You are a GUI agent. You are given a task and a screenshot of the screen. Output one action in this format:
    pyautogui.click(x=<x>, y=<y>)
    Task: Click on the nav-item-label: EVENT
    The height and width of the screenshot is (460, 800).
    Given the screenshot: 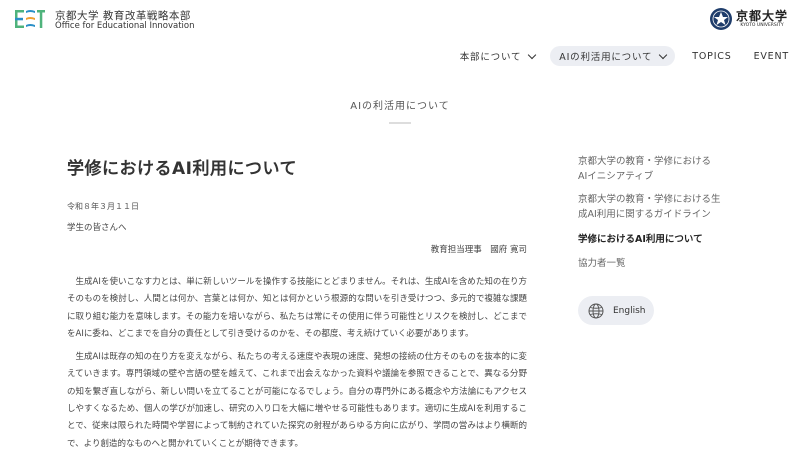 What is the action you would take?
    pyautogui.click(x=771, y=56)
    